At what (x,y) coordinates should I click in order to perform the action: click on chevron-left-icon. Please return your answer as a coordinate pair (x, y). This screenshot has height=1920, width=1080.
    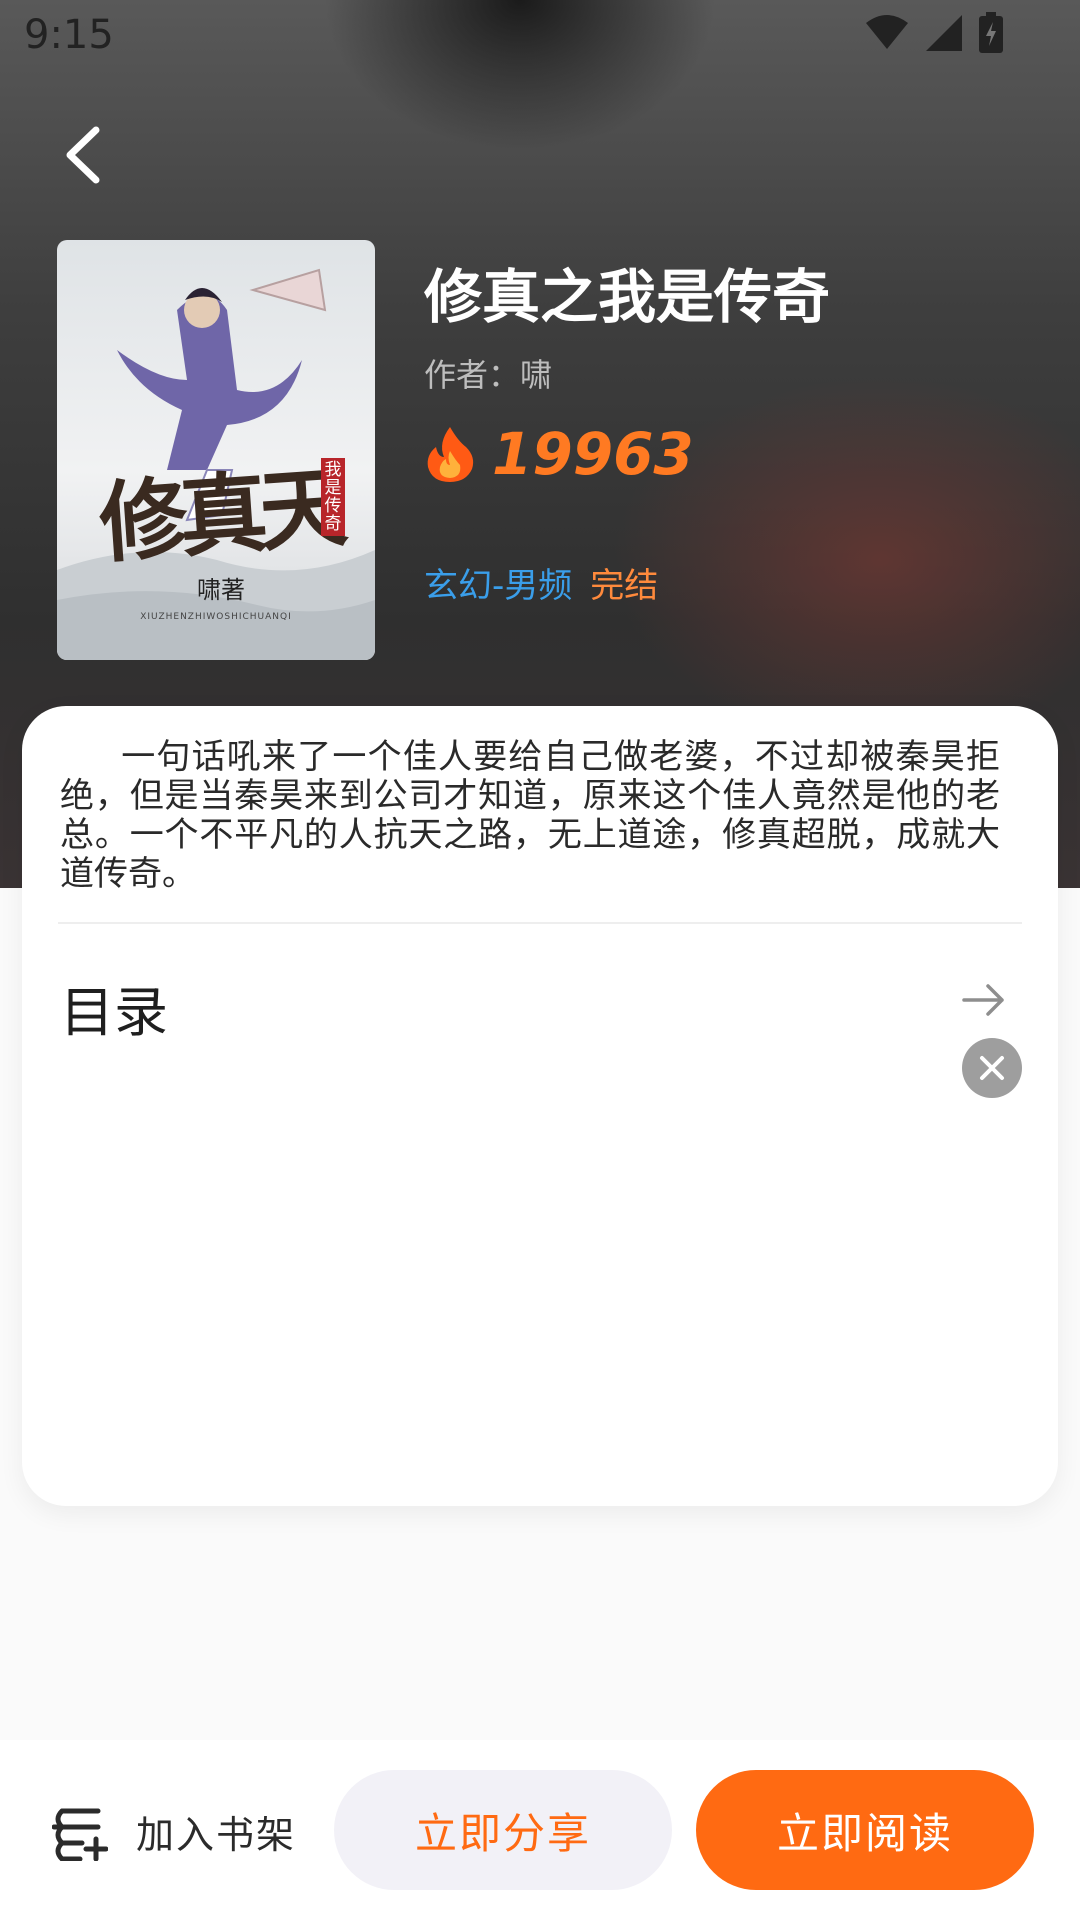
    Looking at the image, I should click on (83, 155).